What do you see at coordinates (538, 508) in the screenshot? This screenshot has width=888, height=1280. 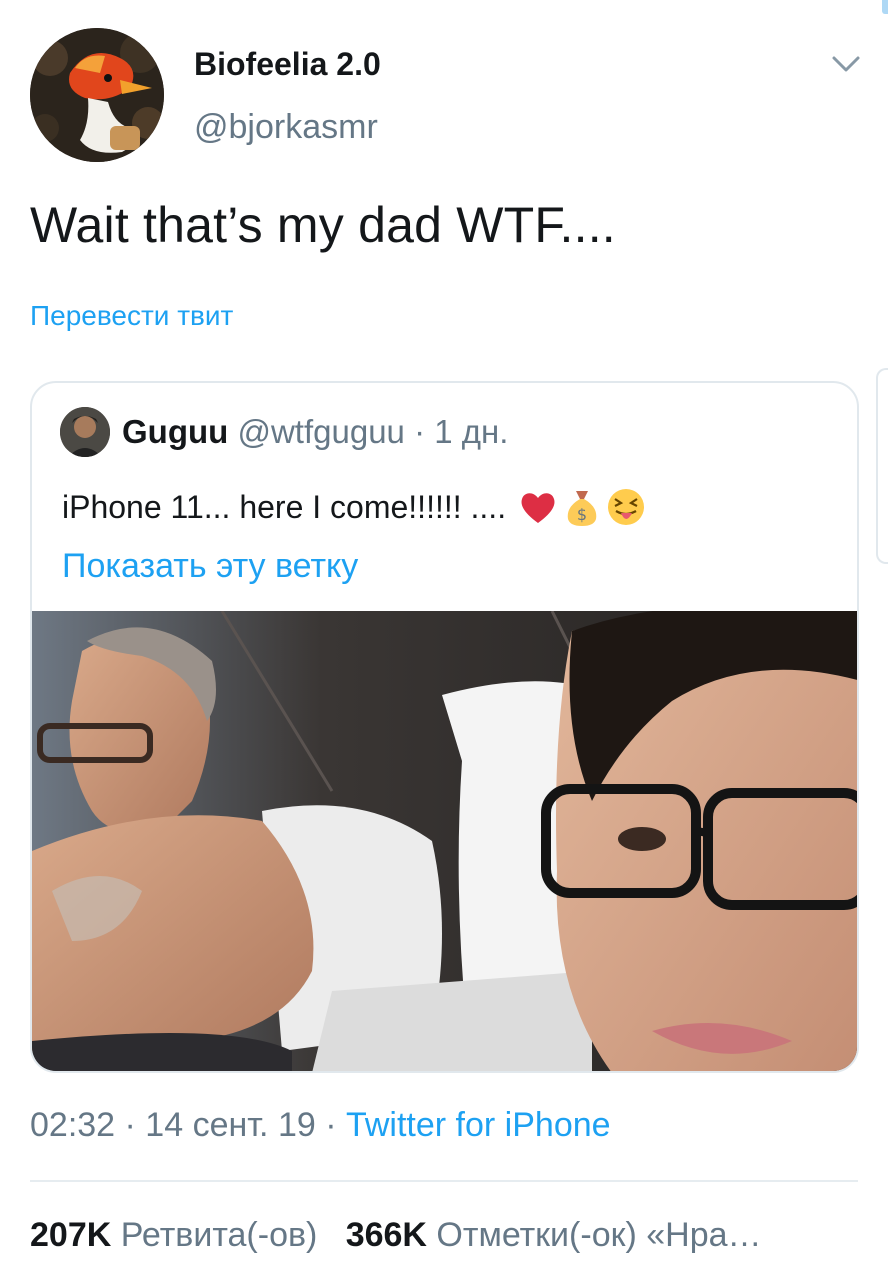 I see `red-heart-icon` at bounding box center [538, 508].